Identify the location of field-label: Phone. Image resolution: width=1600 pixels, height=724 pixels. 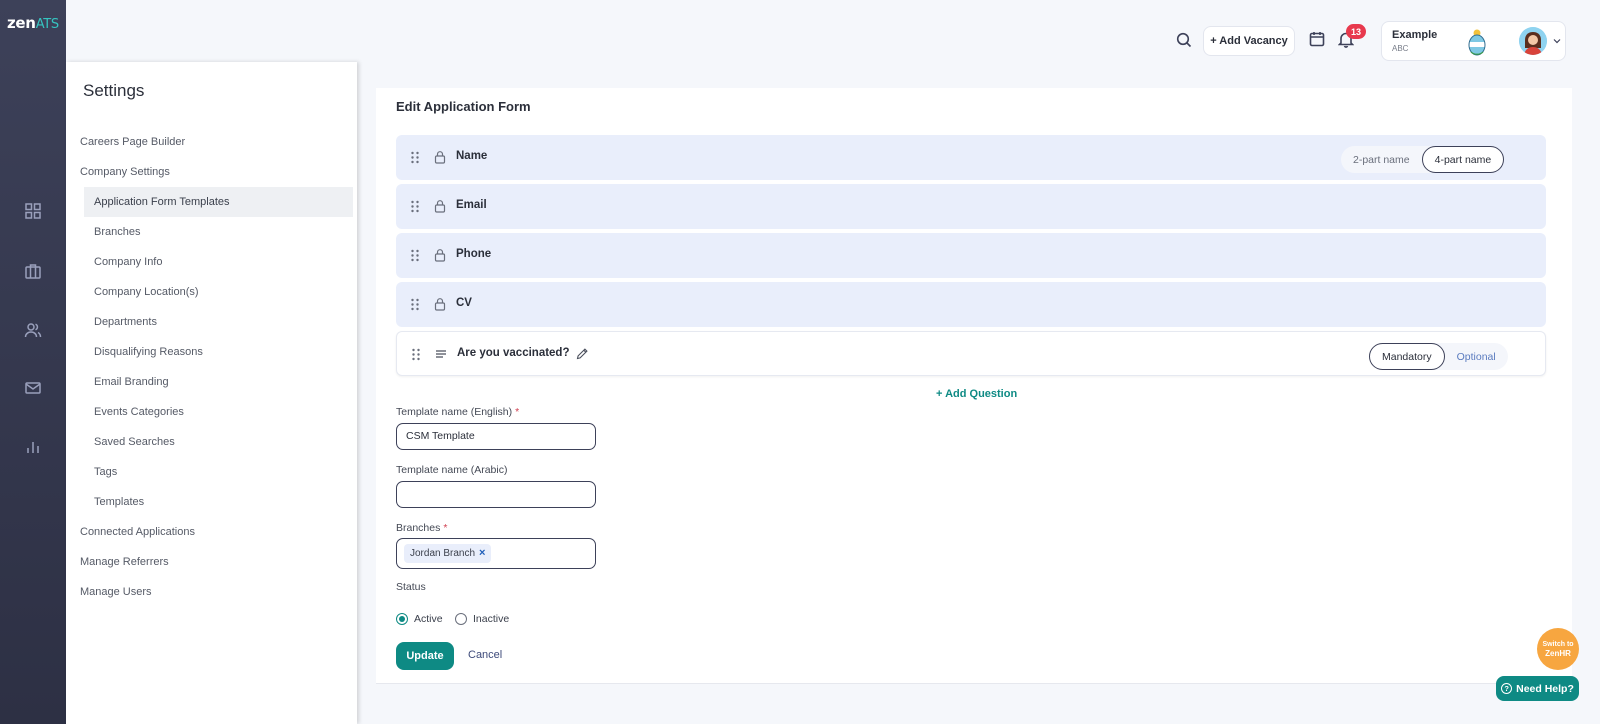
(474, 254).